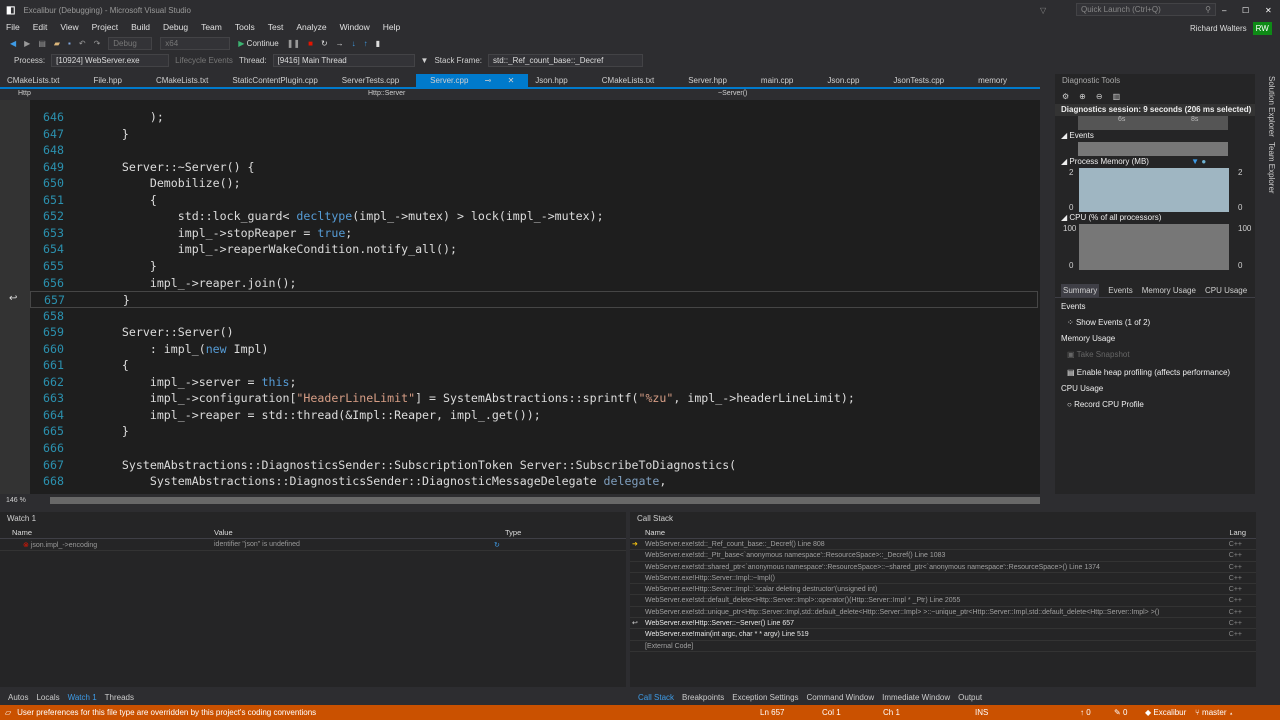 This screenshot has width=1280, height=720. Describe the element at coordinates (843, 81) in the screenshot. I see `tab-json-cpp: Json.cpp` at that location.